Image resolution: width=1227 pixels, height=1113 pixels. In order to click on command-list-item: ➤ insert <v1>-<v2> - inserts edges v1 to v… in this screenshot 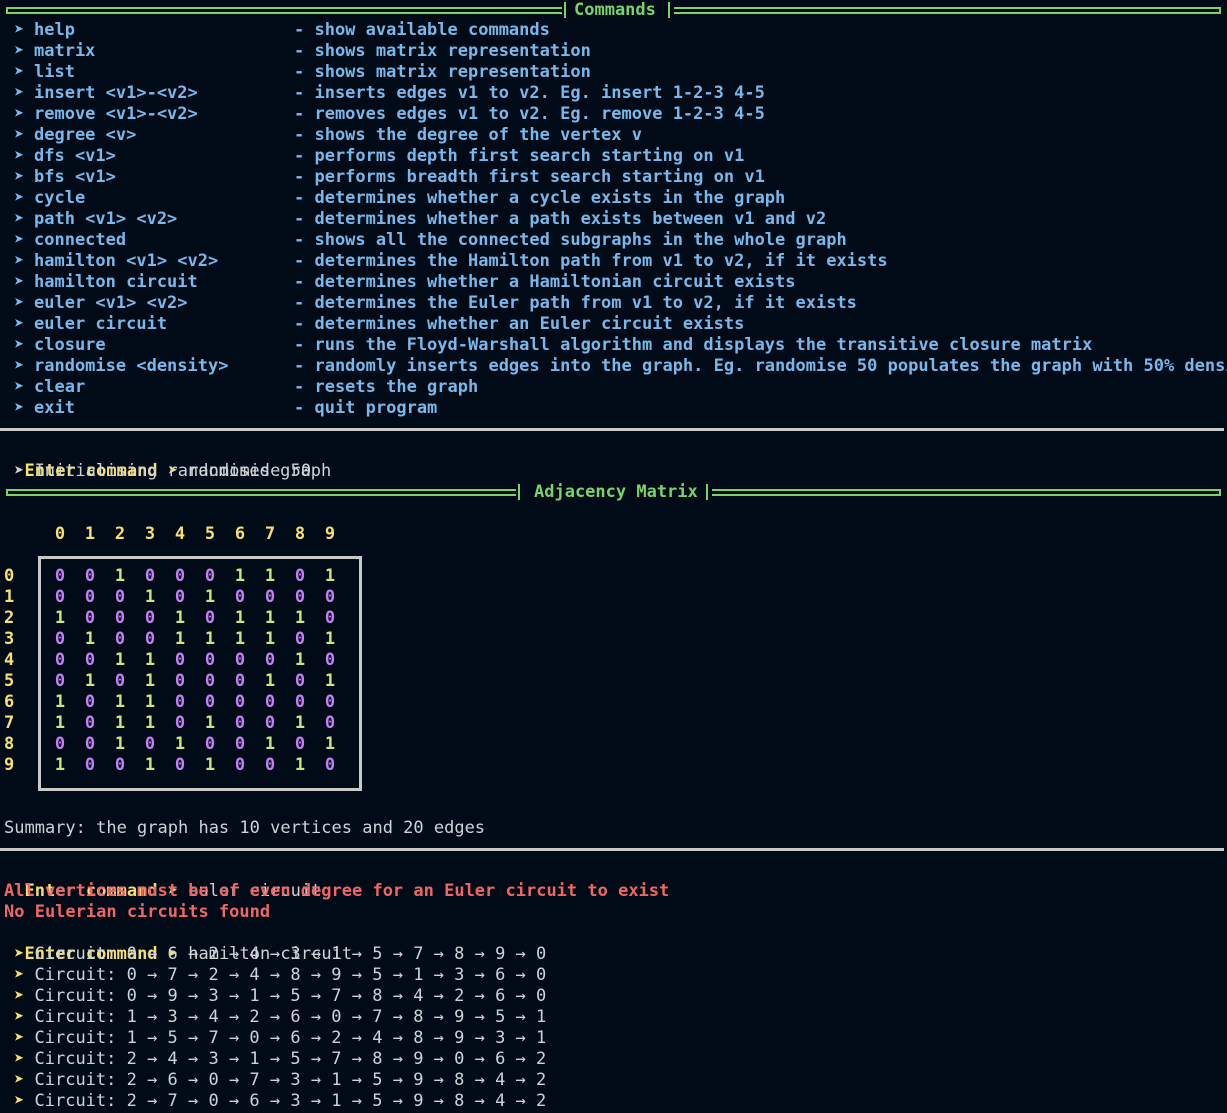, I will do `click(389, 93)`.